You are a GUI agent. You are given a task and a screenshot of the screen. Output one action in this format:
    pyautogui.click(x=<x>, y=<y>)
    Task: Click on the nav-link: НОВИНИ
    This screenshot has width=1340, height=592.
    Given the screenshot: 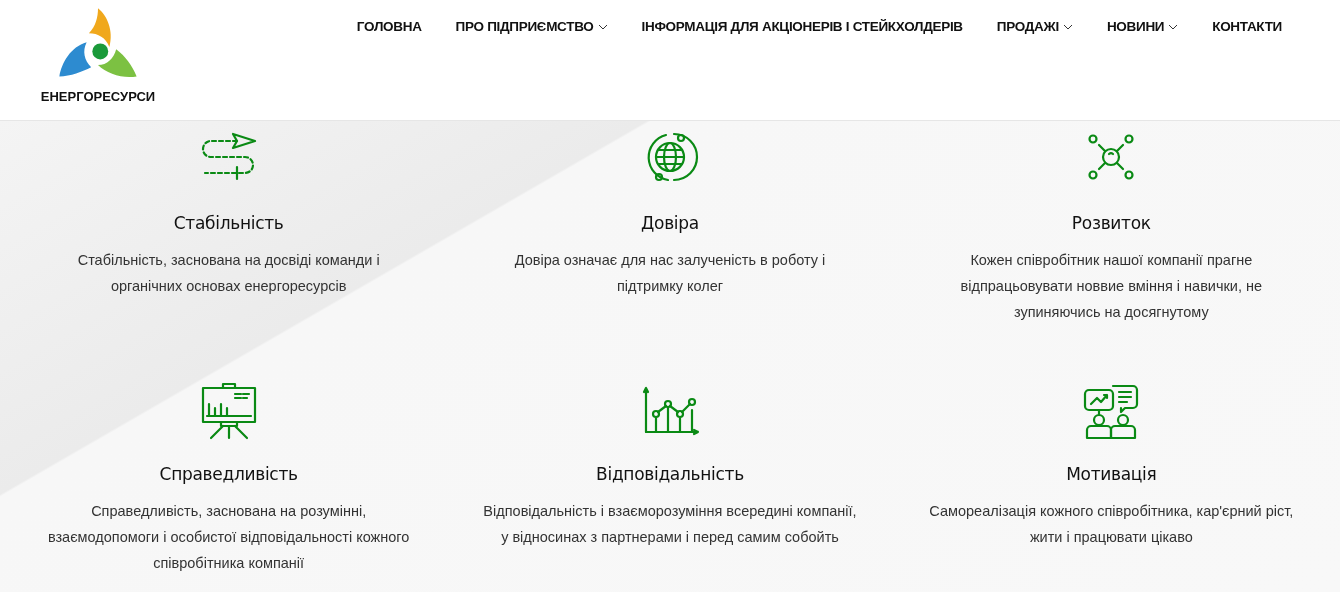 What is the action you would take?
    pyautogui.click(x=1142, y=26)
    